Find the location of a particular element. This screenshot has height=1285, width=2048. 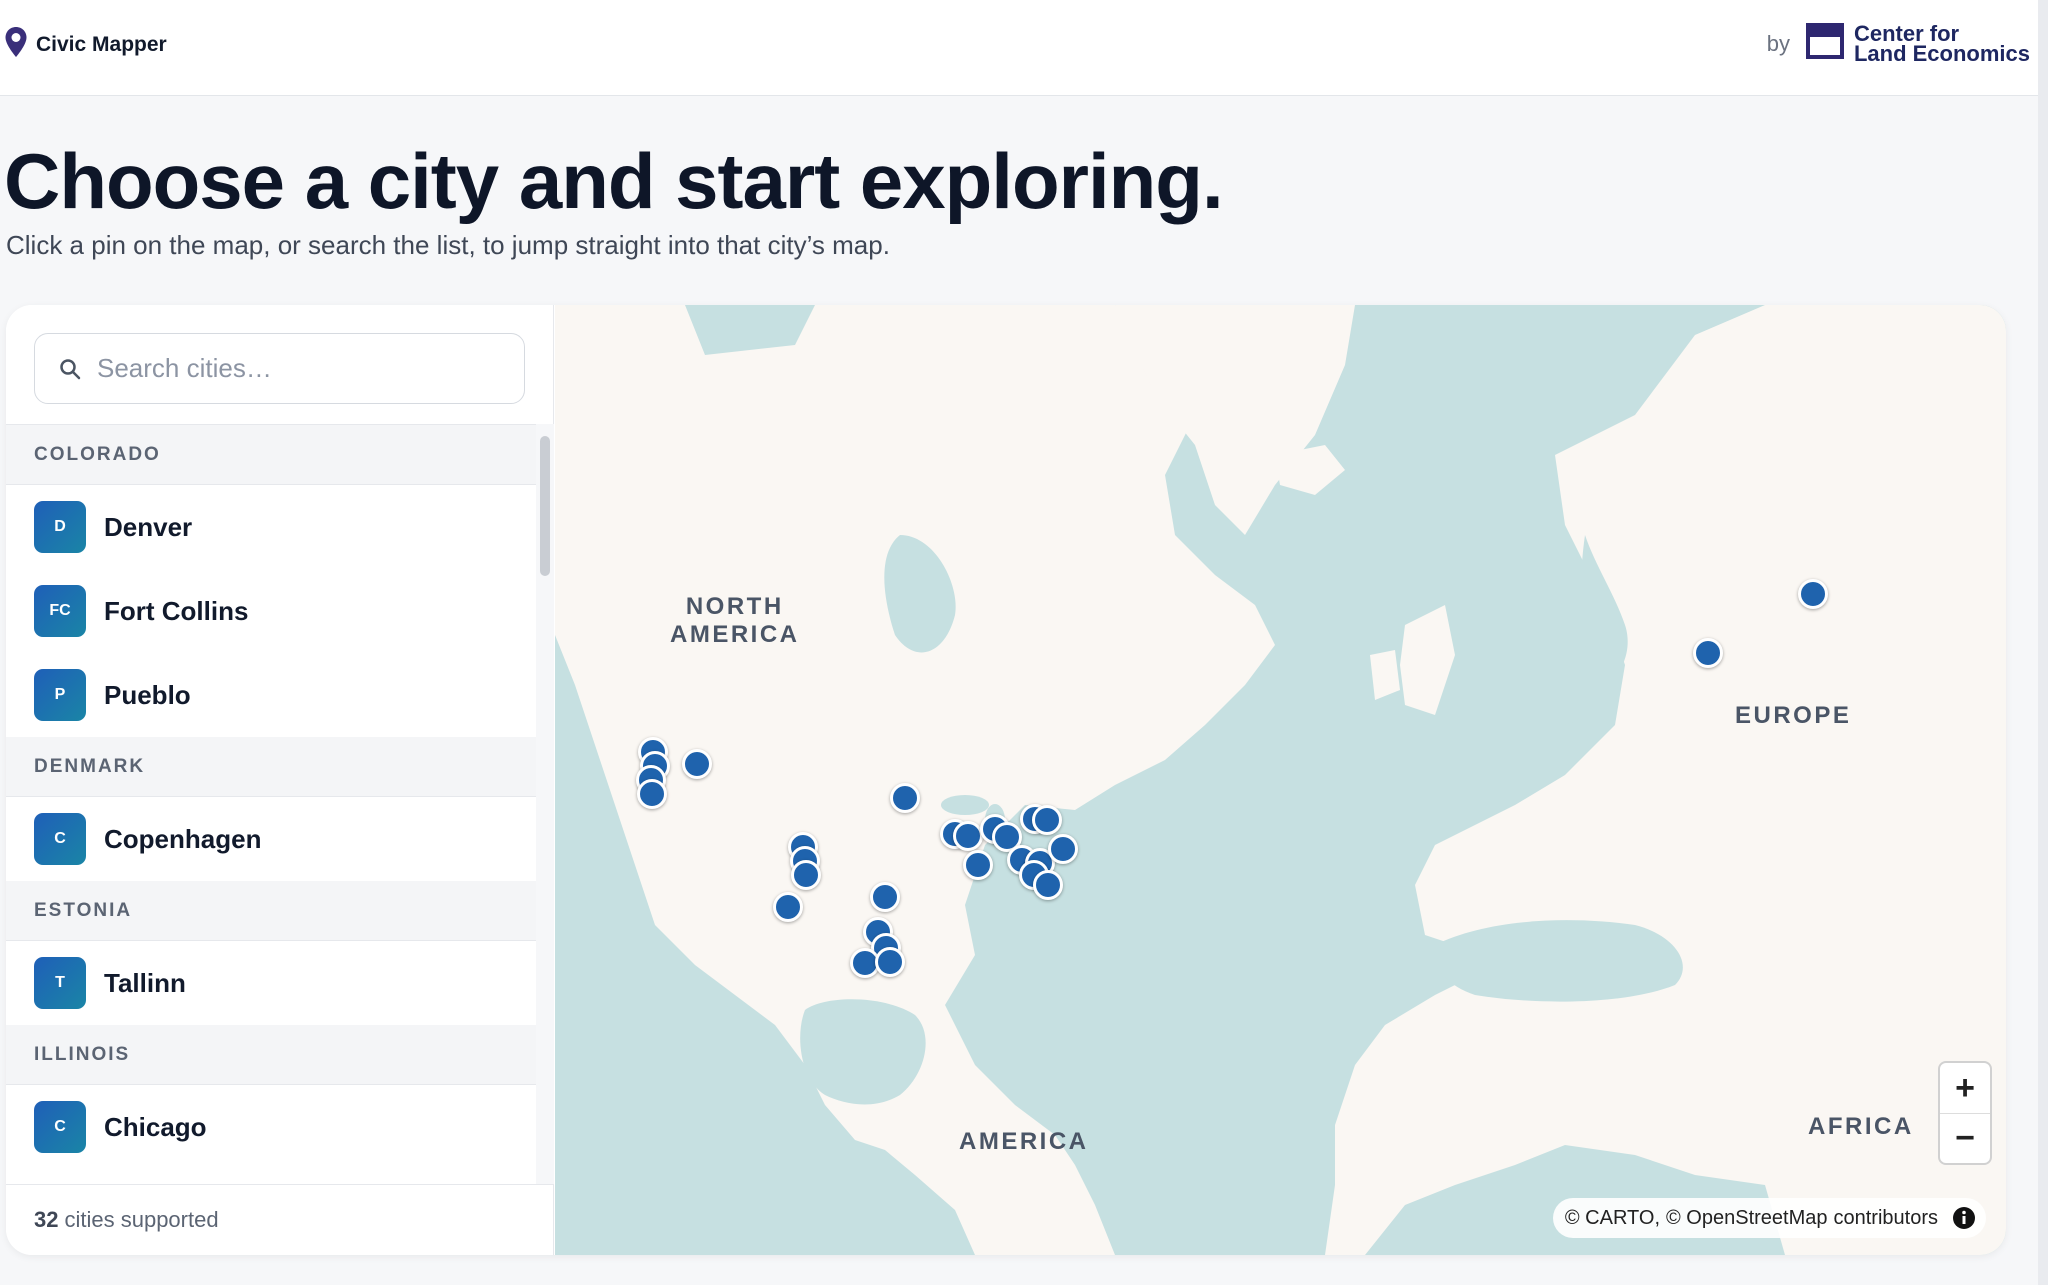

city-avatar: D is located at coordinates (60, 527).